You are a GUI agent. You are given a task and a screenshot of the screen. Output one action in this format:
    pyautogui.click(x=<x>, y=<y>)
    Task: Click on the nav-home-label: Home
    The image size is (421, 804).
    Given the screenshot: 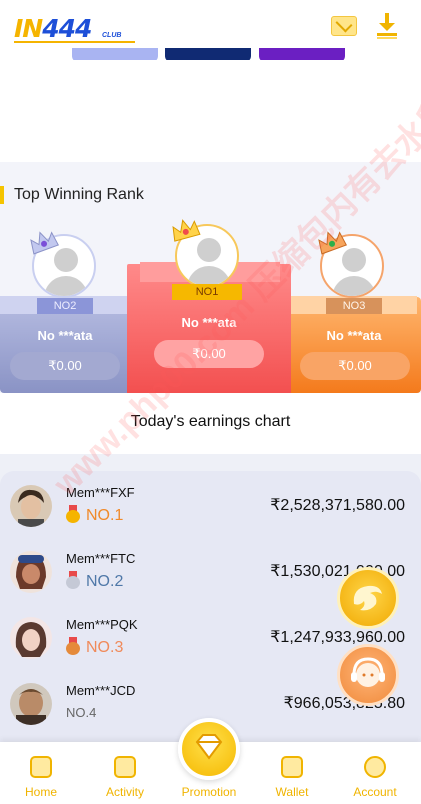 What is the action you would take?
    pyautogui.click(x=40, y=792)
    